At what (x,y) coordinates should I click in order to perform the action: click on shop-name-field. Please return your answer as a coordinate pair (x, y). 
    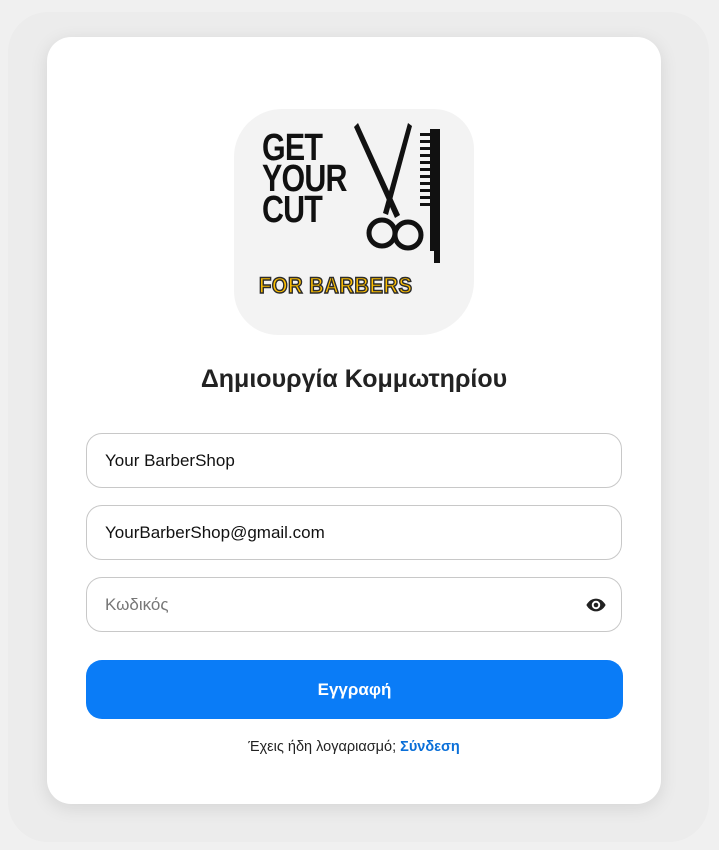
    Looking at the image, I should click on (354, 460).